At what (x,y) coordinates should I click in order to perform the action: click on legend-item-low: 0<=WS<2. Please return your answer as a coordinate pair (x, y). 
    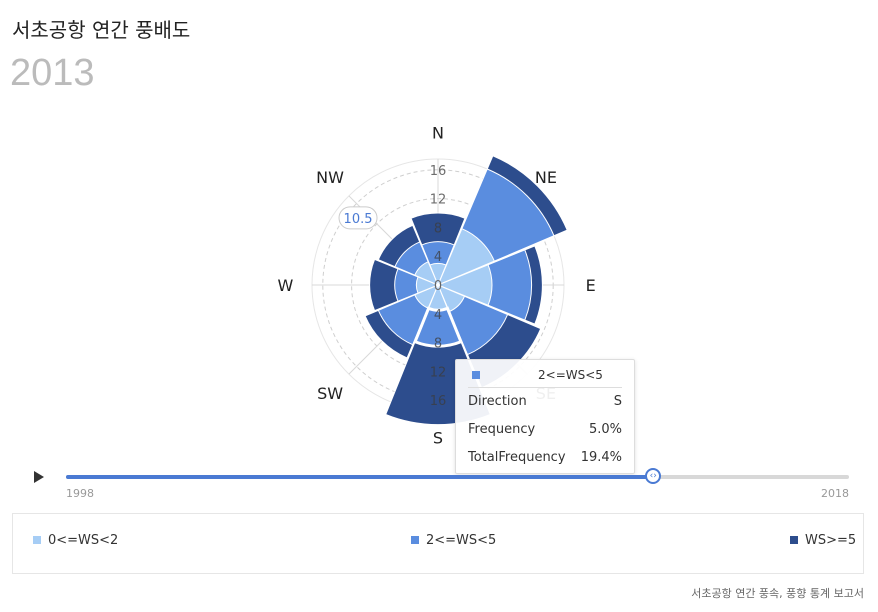
    Looking at the image, I should click on (75, 540).